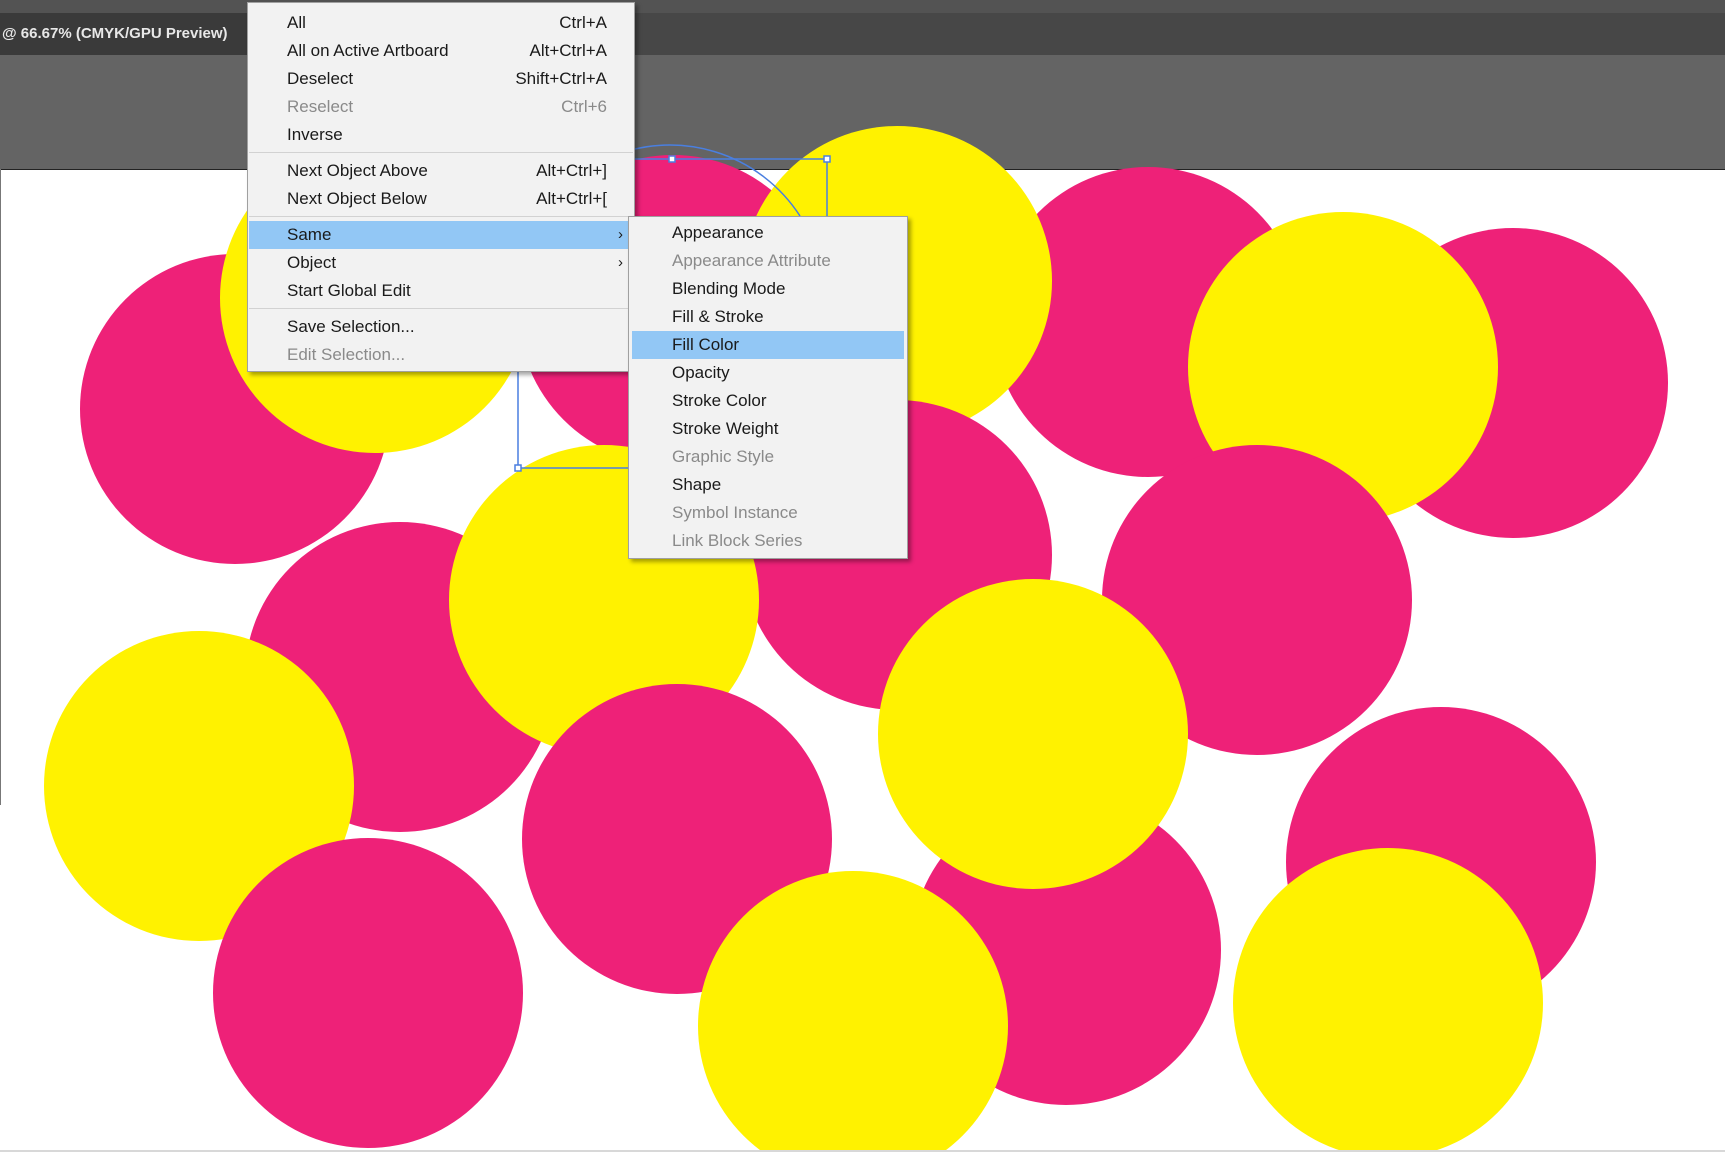 The width and height of the screenshot is (1725, 1152). What do you see at coordinates (723, 456) in the screenshot?
I see `menu-item-label: Graphic Style` at bounding box center [723, 456].